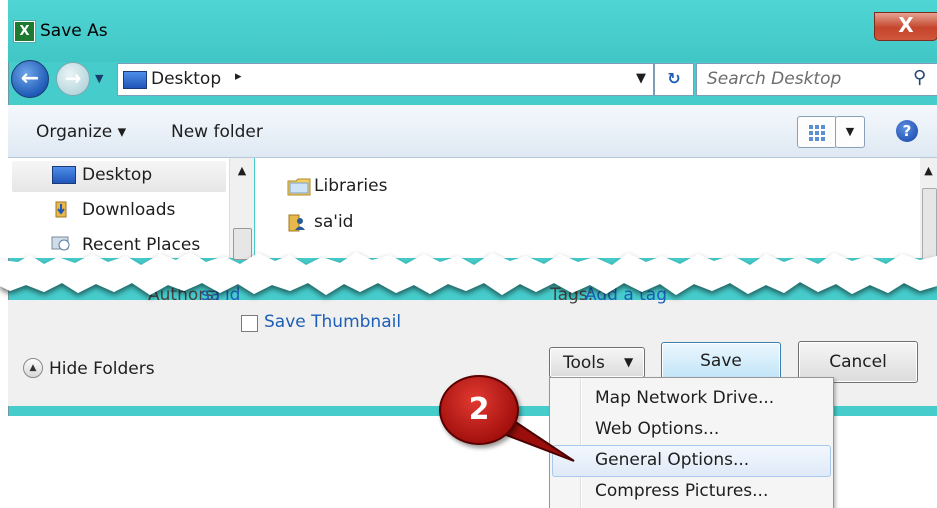  What do you see at coordinates (333, 222) in the screenshot?
I see `file-item-said: sa'id` at bounding box center [333, 222].